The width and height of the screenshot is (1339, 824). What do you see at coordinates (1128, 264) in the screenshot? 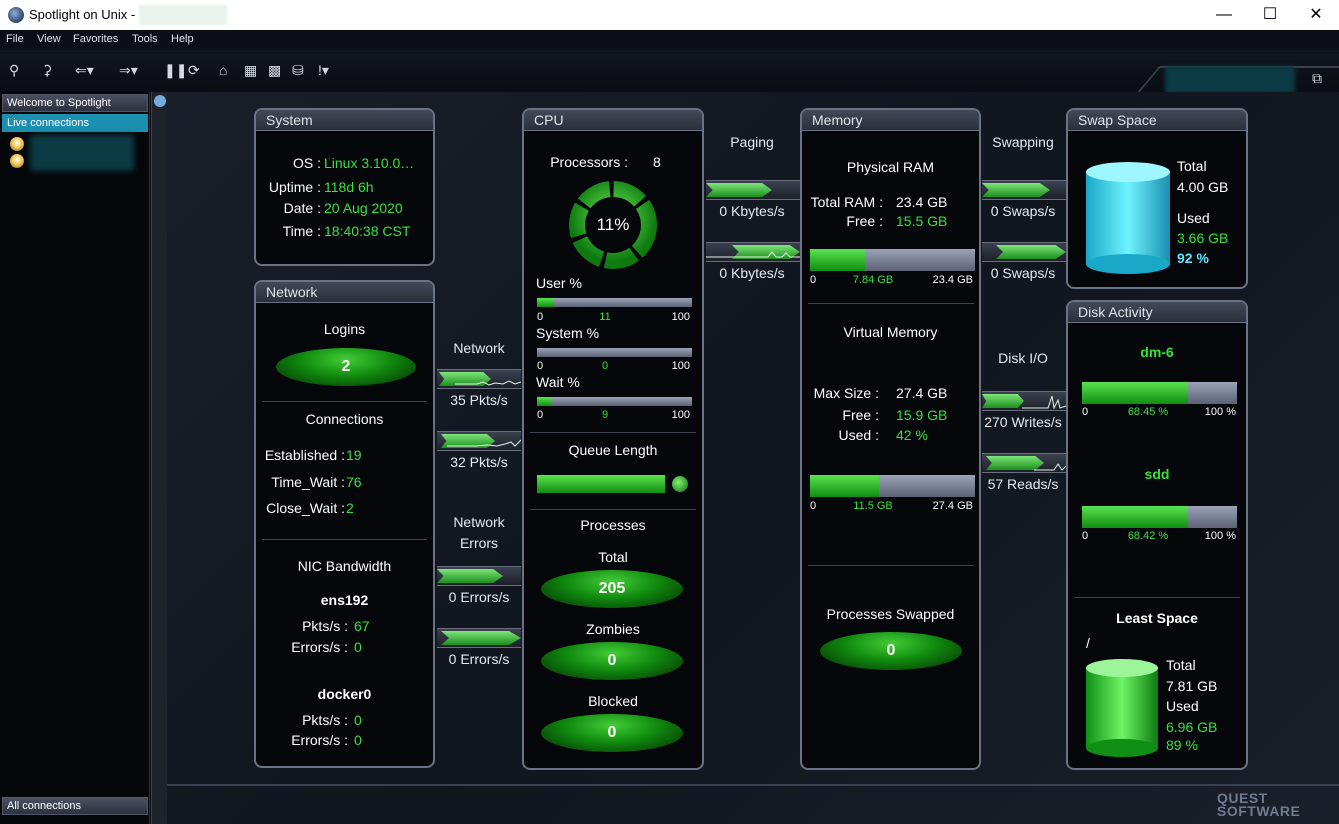
I see `cylinder-bottom` at bounding box center [1128, 264].